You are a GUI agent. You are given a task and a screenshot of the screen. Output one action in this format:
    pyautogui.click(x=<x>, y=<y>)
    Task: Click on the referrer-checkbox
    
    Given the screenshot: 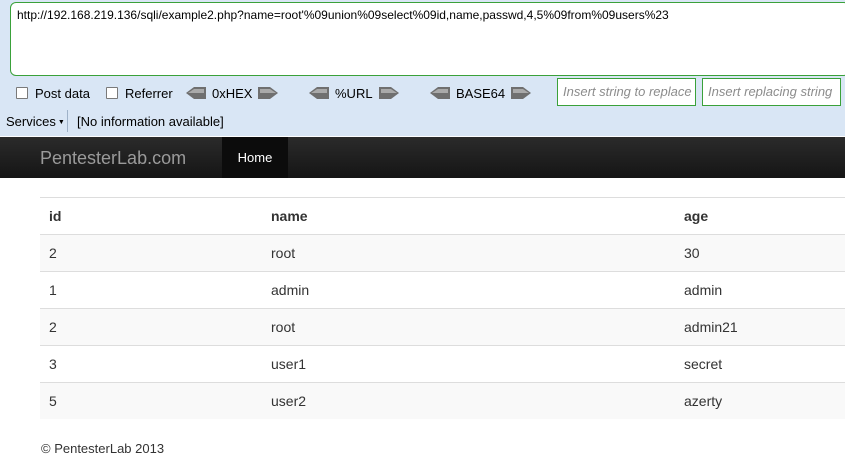 What is the action you would take?
    pyautogui.click(x=112, y=93)
    